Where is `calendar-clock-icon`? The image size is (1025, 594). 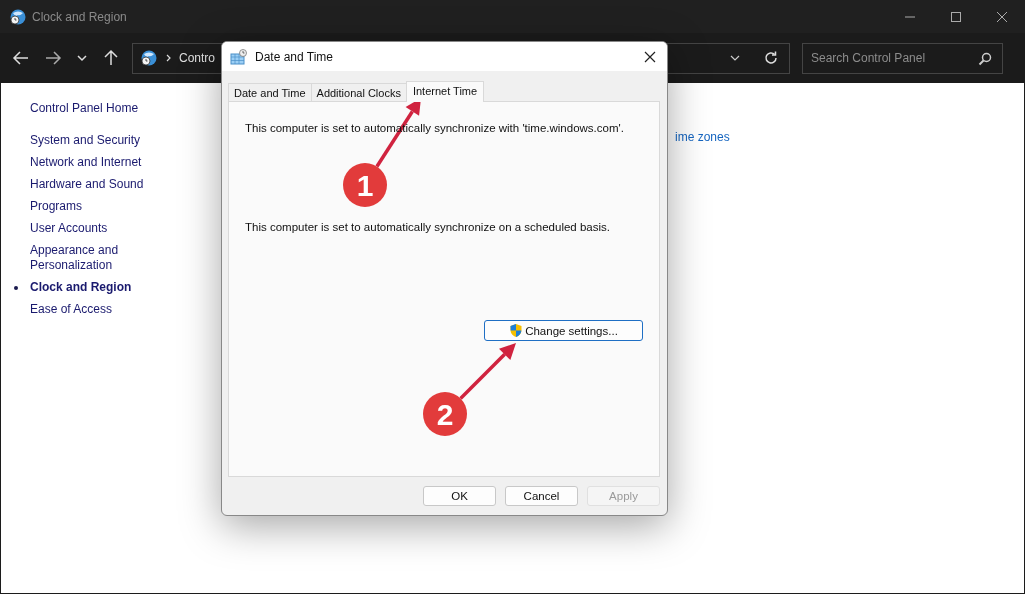 calendar-clock-icon is located at coordinates (239, 56).